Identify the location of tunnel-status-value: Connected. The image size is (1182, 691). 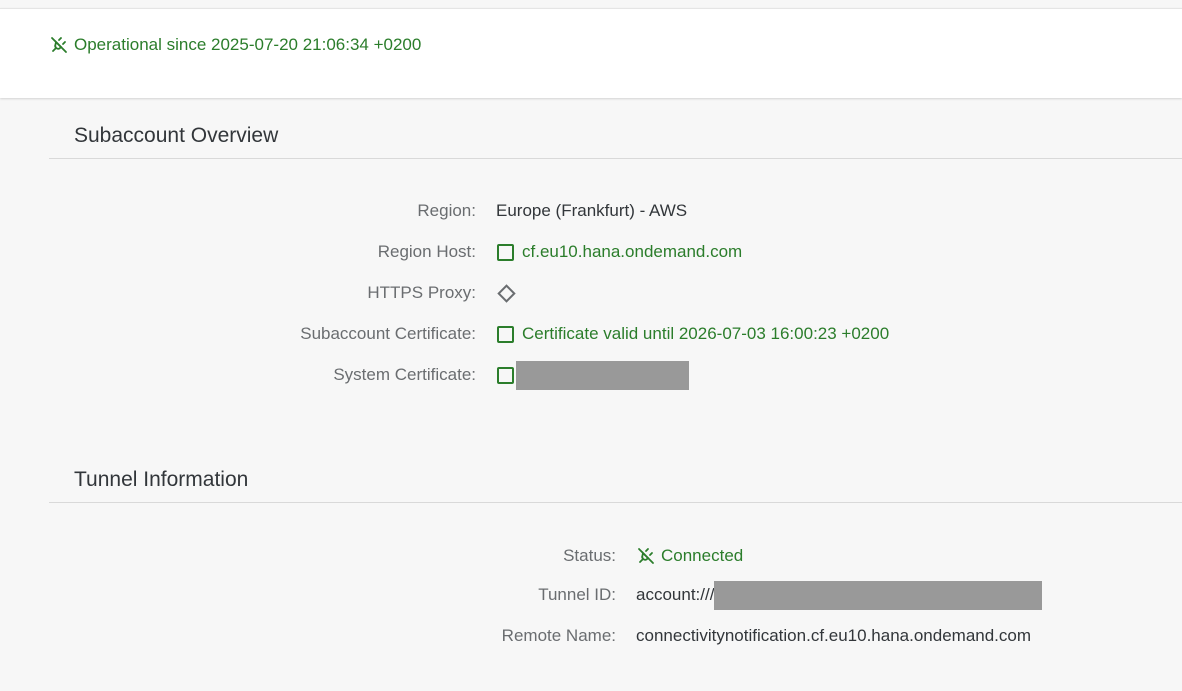
(690, 556).